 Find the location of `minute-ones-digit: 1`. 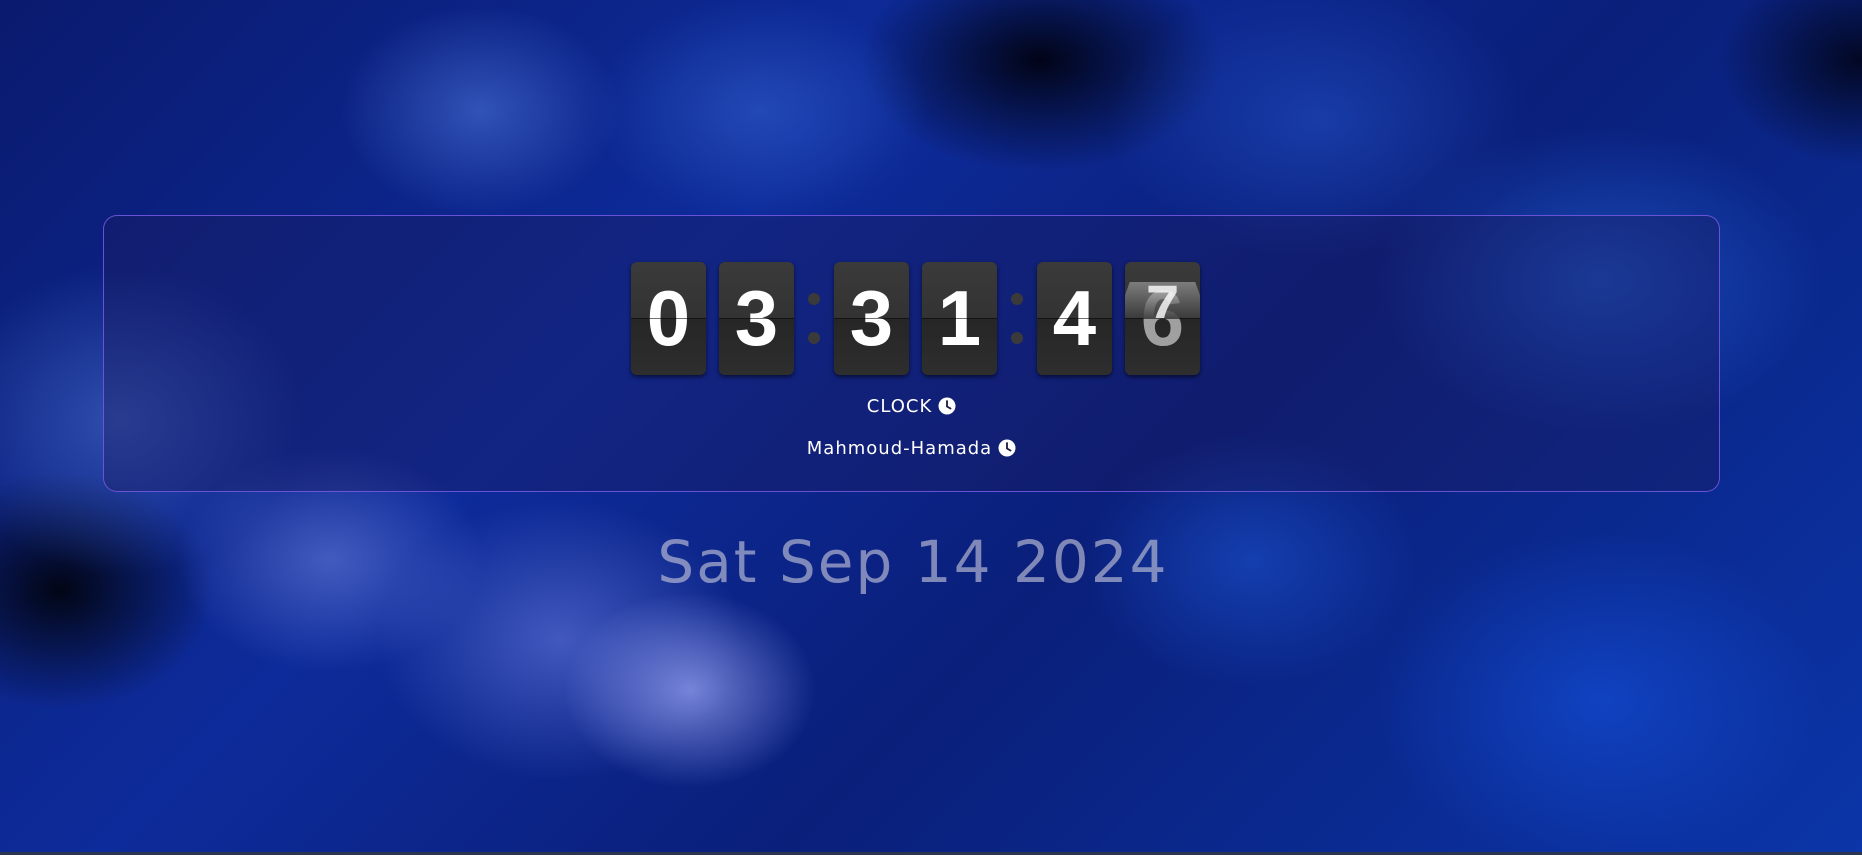

minute-ones-digit: 1 is located at coordinates (959, 318).